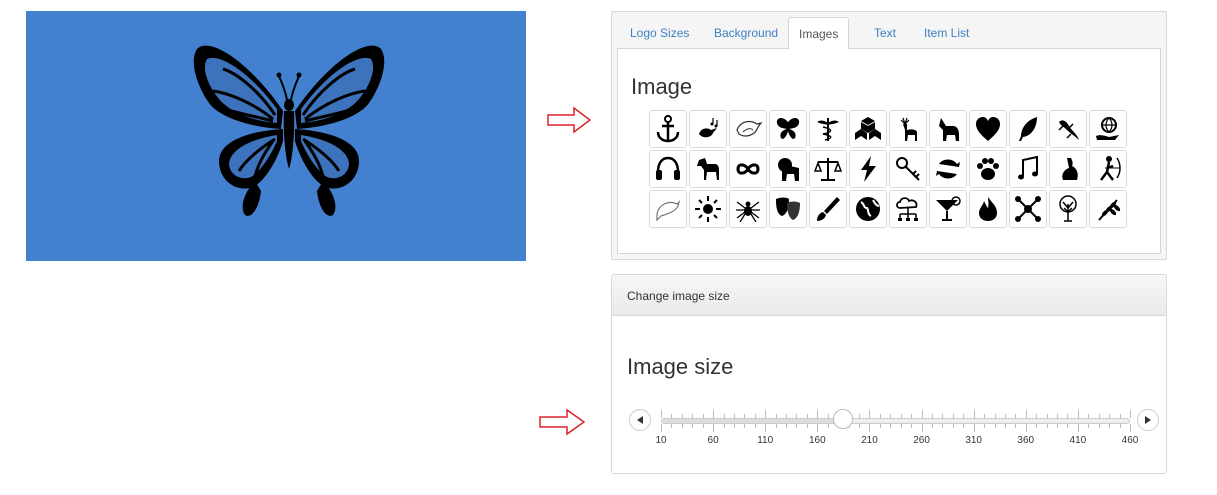  What do you see at coordinates (819, 33) in the screenshot?
I see `tab-images: Images` at bounding box center [819, 33].